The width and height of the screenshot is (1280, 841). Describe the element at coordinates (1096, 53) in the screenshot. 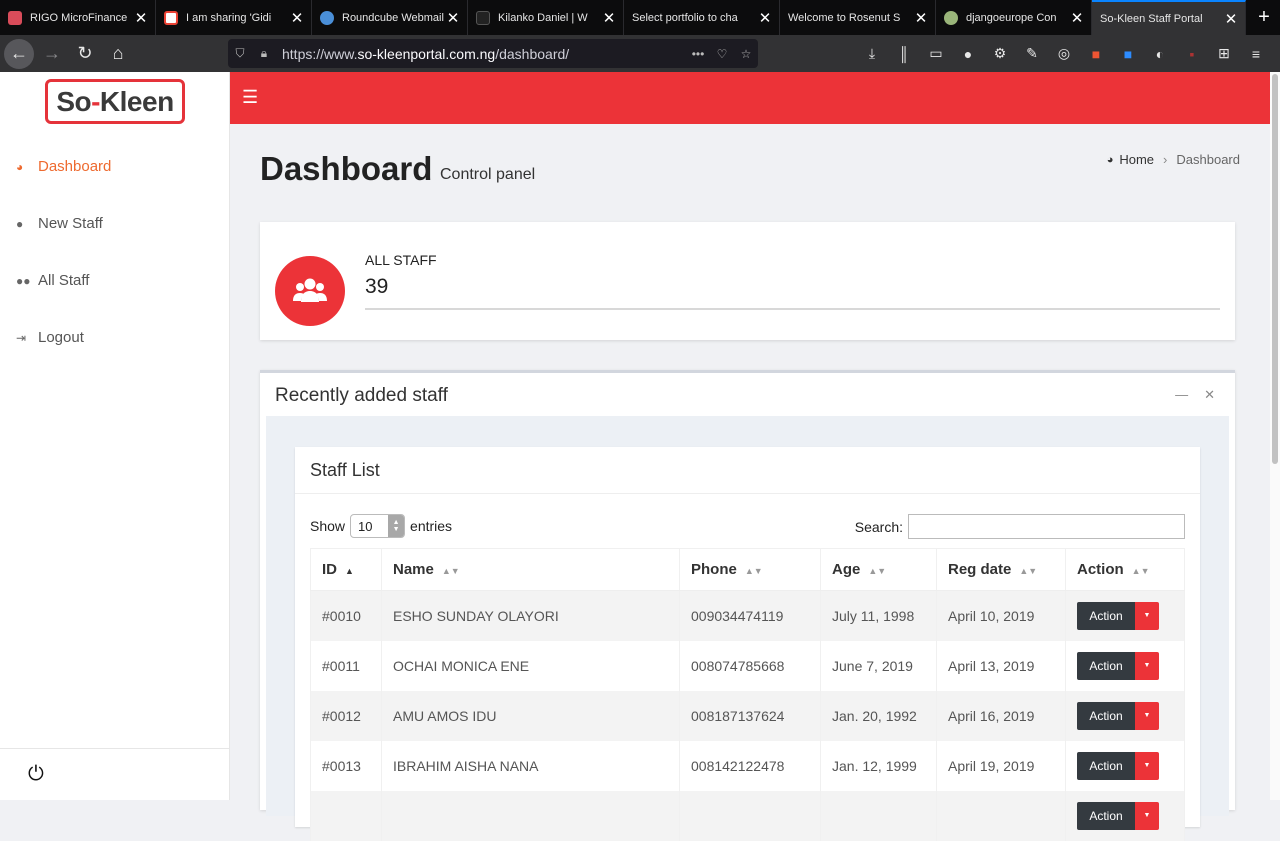

I see `extension-icon: ■` at that location.